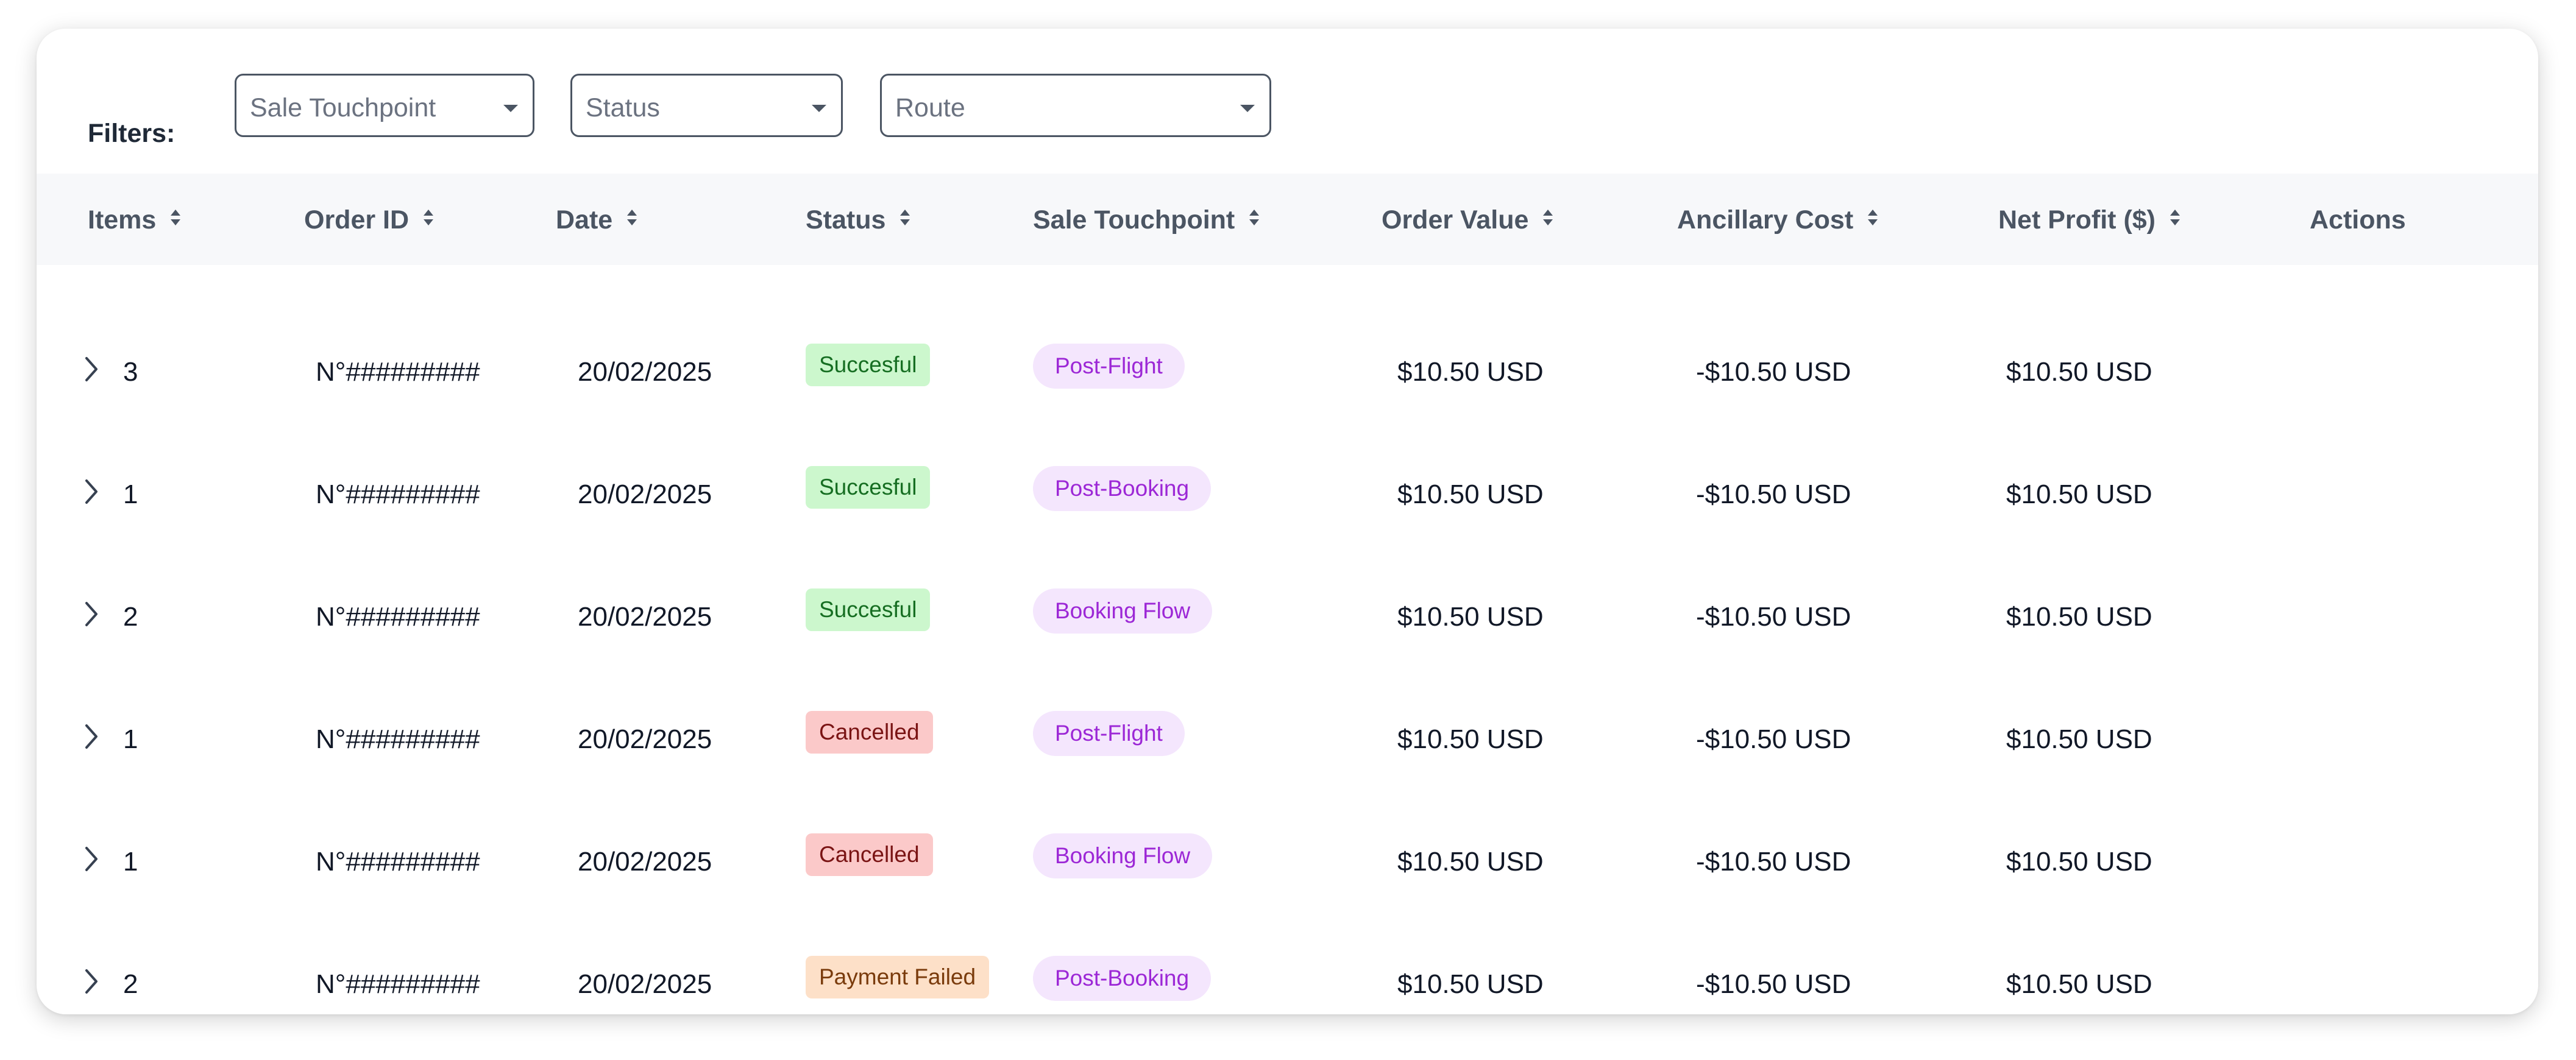  What do you see at coordinates (623, 108) in the screenshot?
I see `status-filter-value: Status` at bounding box center [623, 108].